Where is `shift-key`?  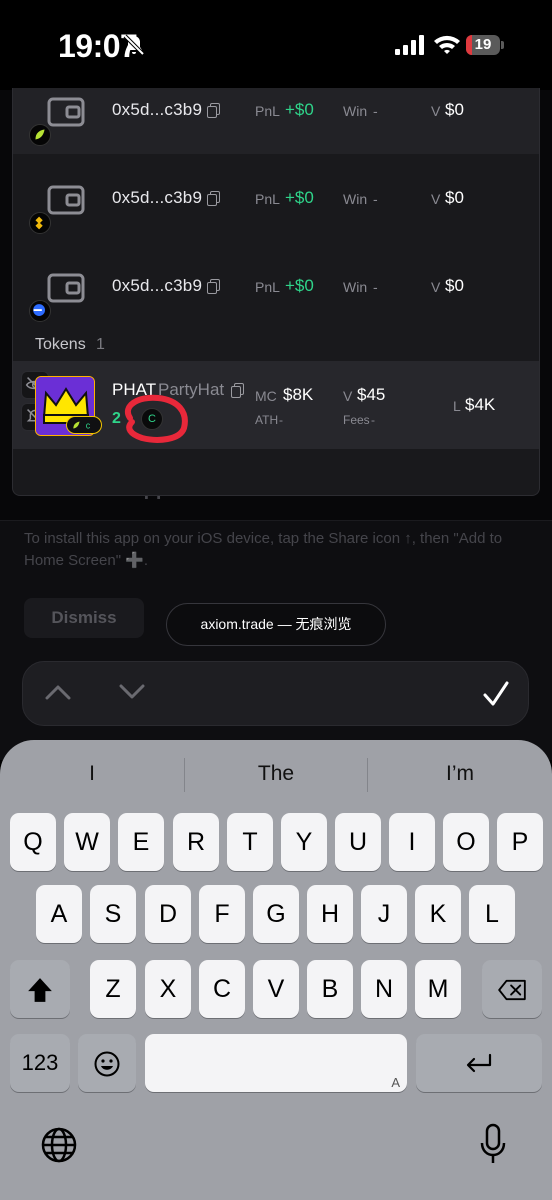
shift-key is located at coordinates (40, 989).